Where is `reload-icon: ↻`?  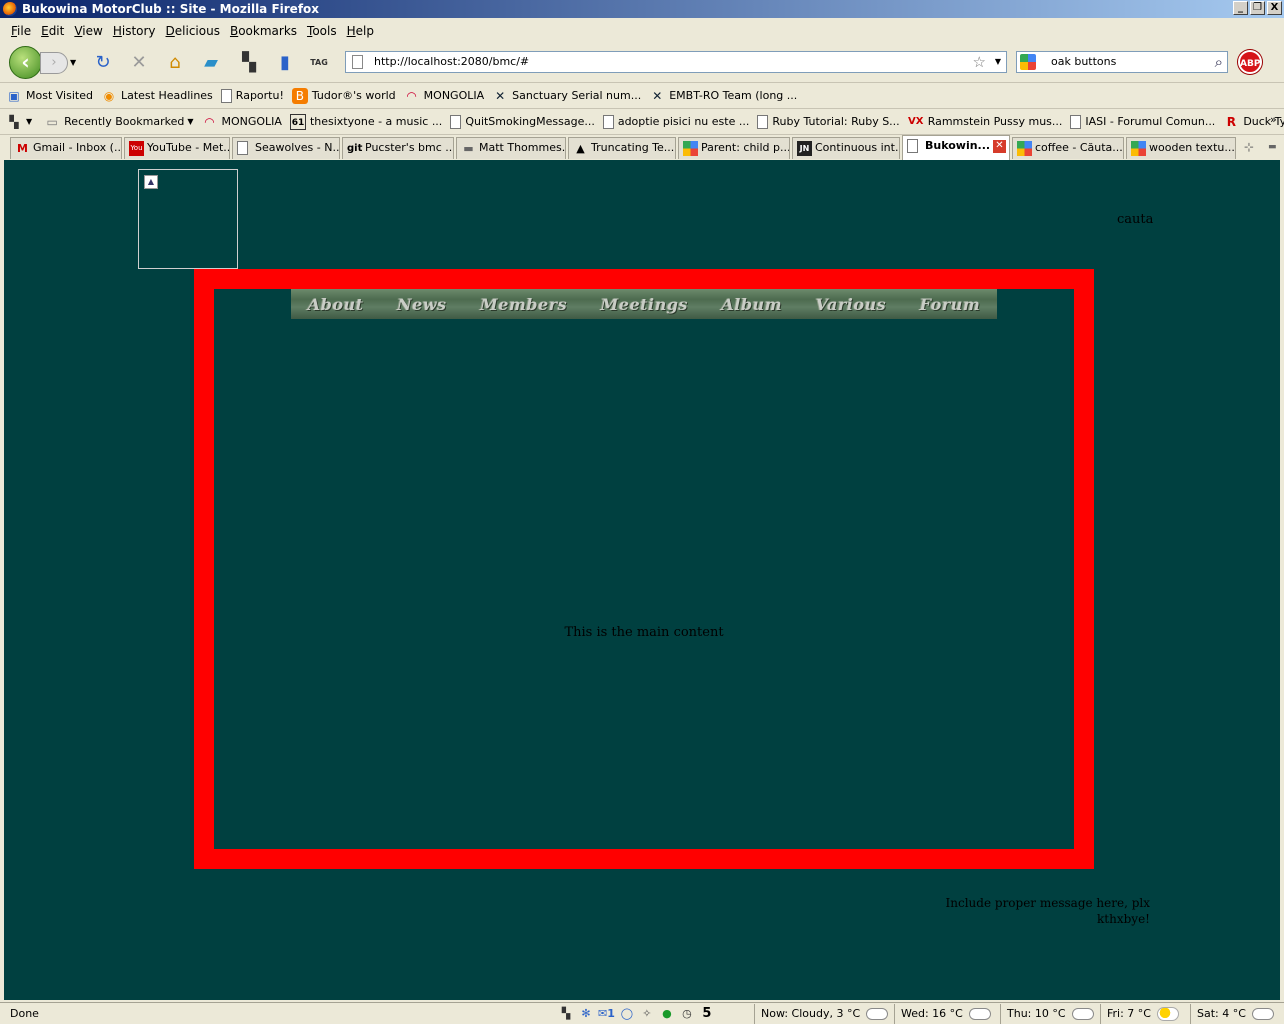 reload-icon: ↻ is located at coordinates (103, 63).